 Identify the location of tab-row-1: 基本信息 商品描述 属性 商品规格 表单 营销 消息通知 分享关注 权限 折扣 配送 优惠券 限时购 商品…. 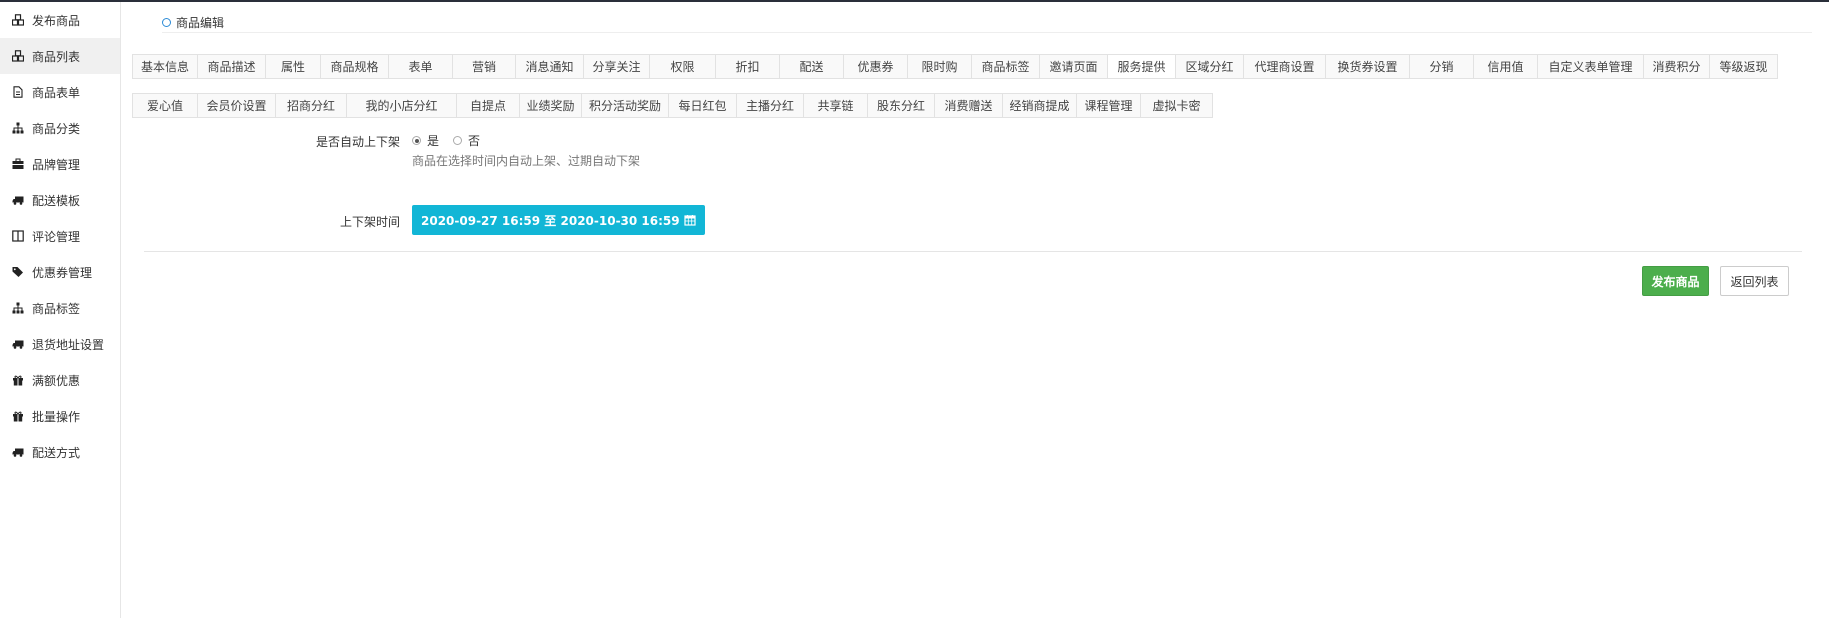
(977, 66).